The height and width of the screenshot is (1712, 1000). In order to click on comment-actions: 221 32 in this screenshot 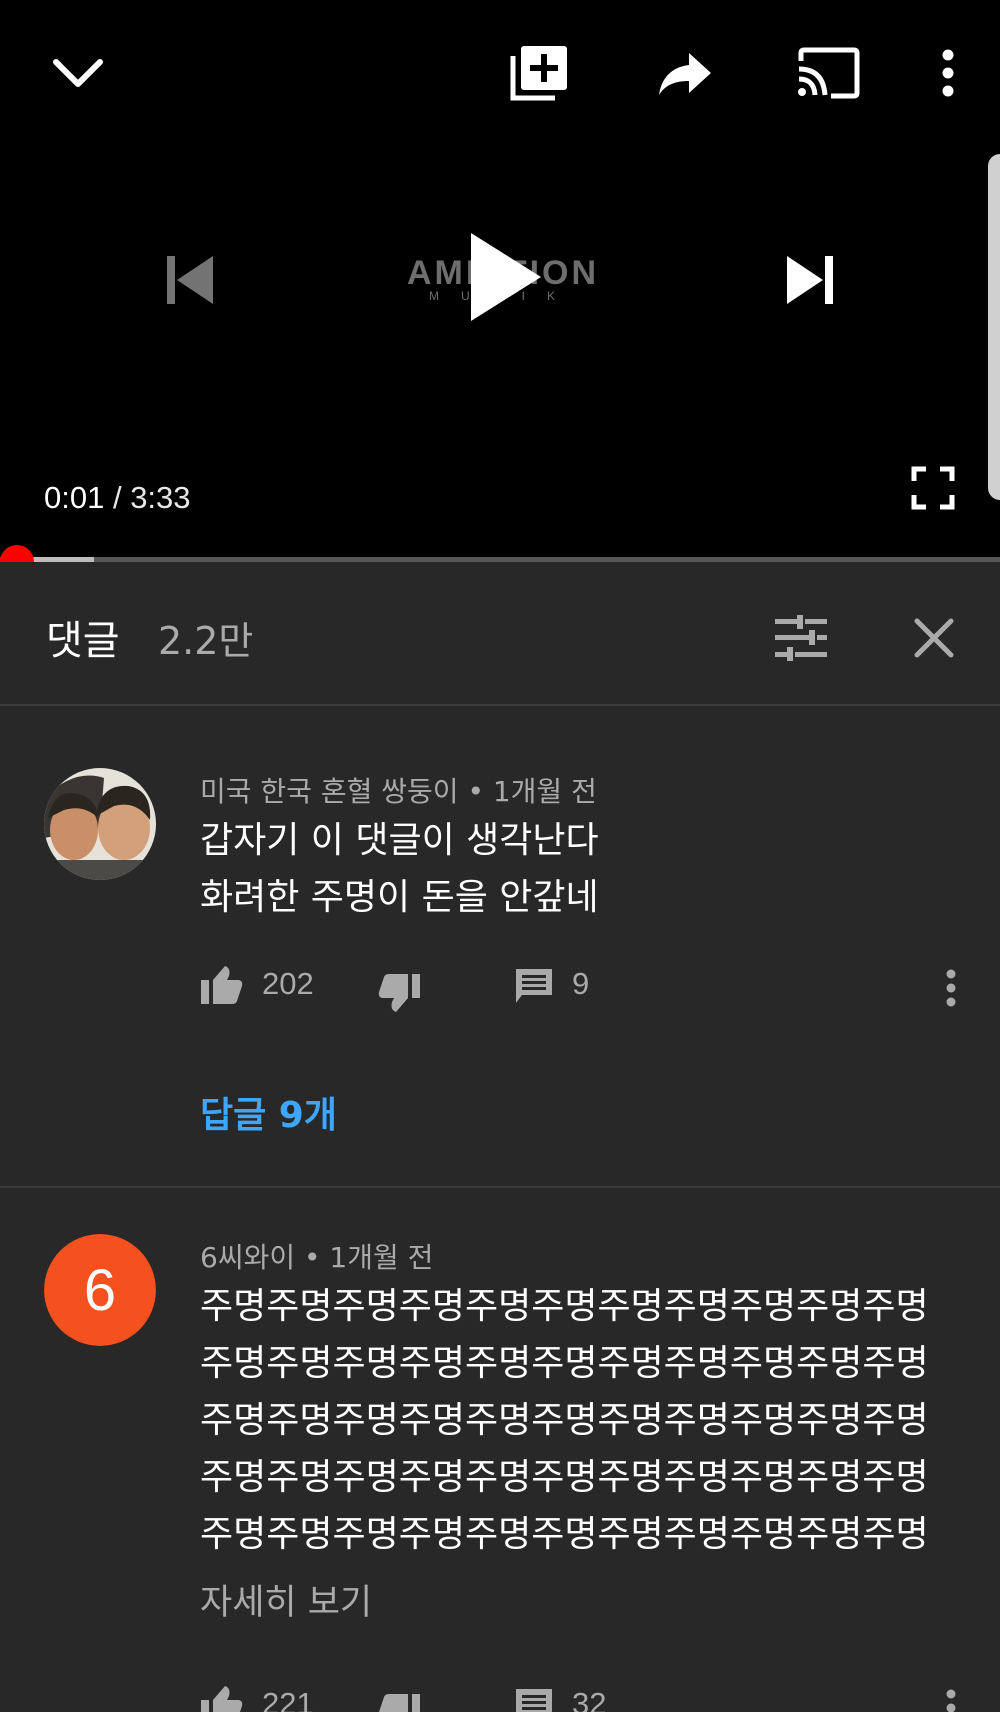, I will do `click(500, 1697)`.